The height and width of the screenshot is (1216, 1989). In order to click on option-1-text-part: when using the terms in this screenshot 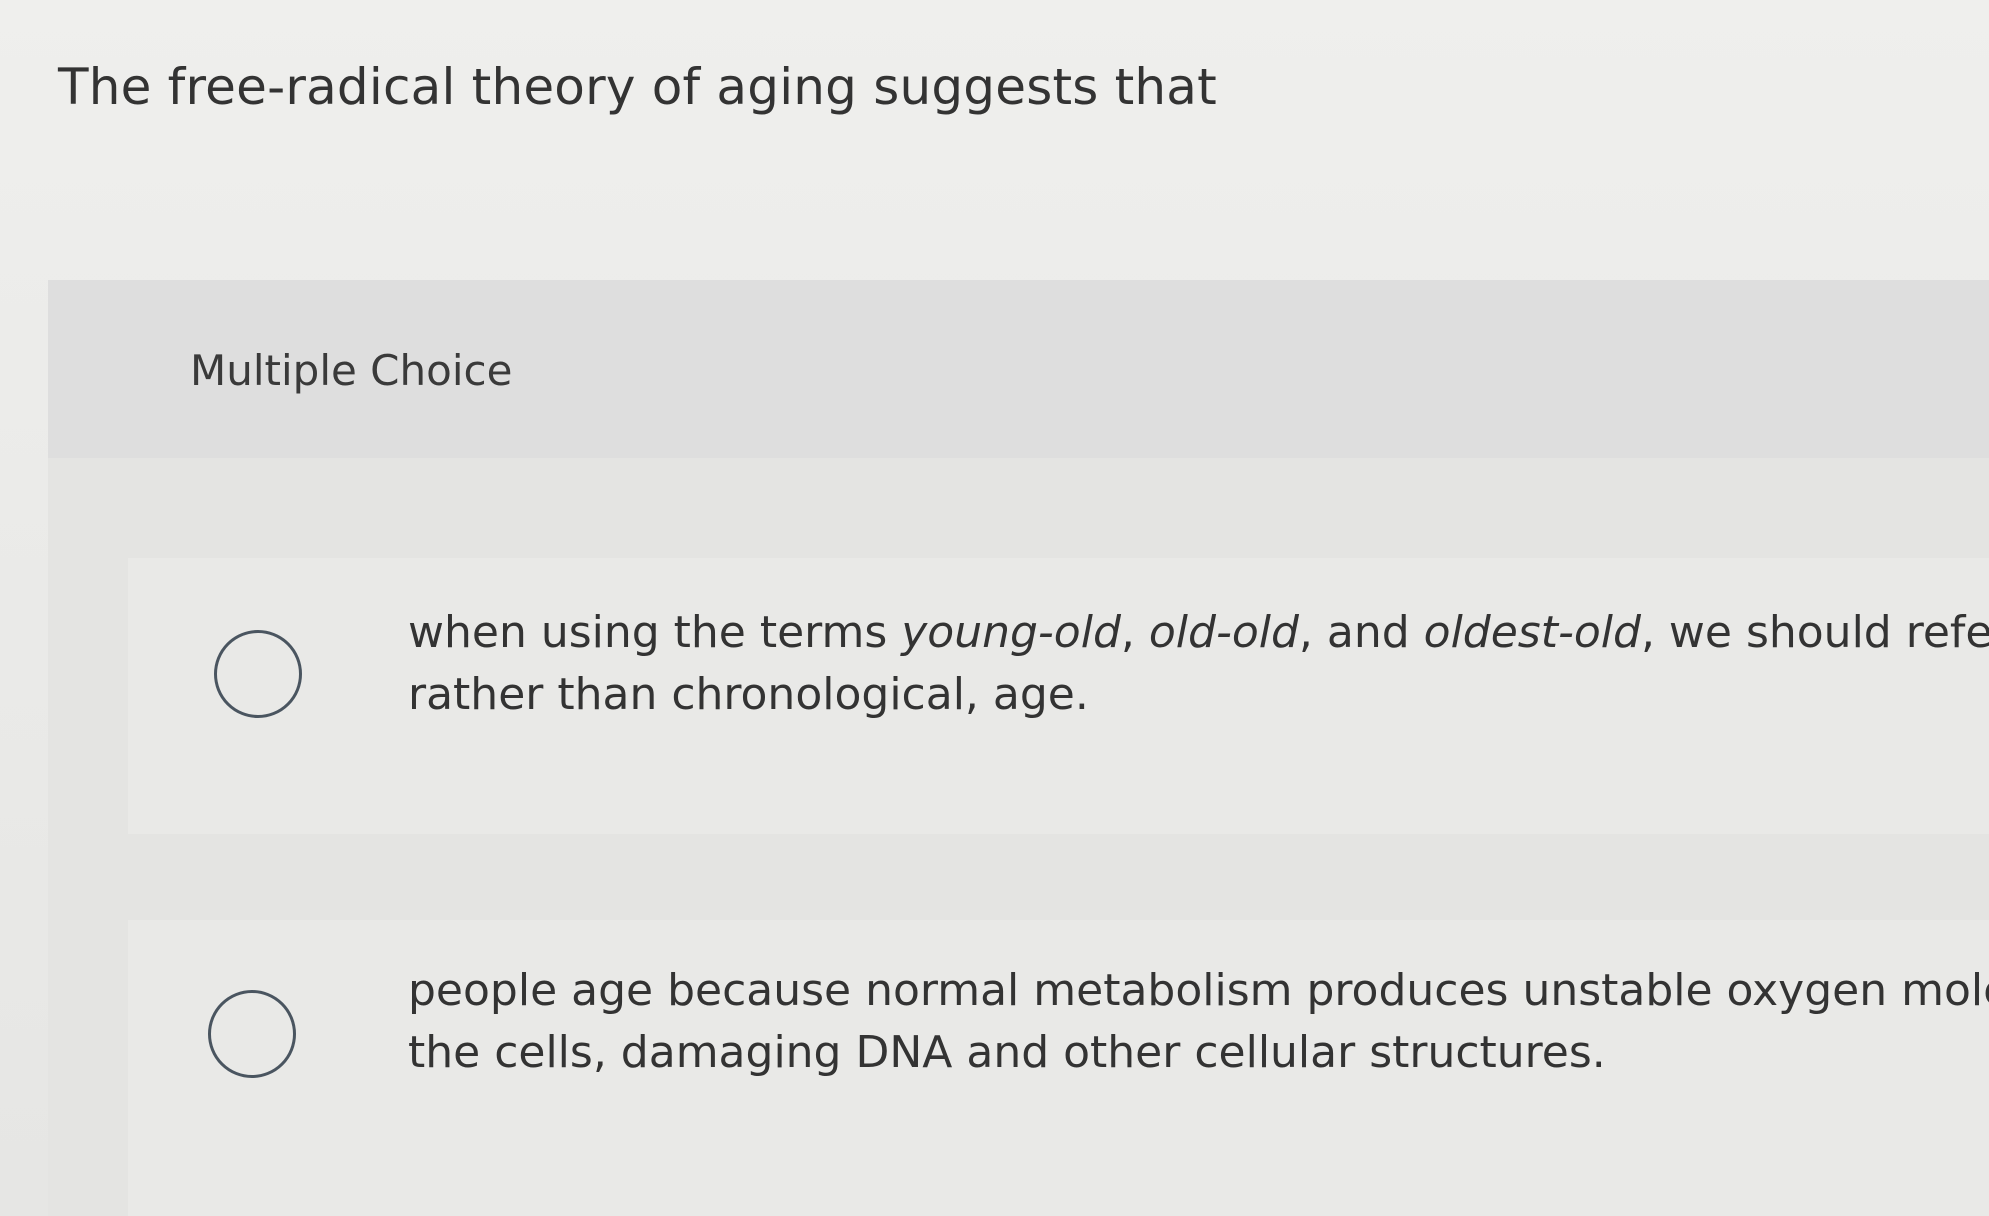, I will do `click(655, 632)`.